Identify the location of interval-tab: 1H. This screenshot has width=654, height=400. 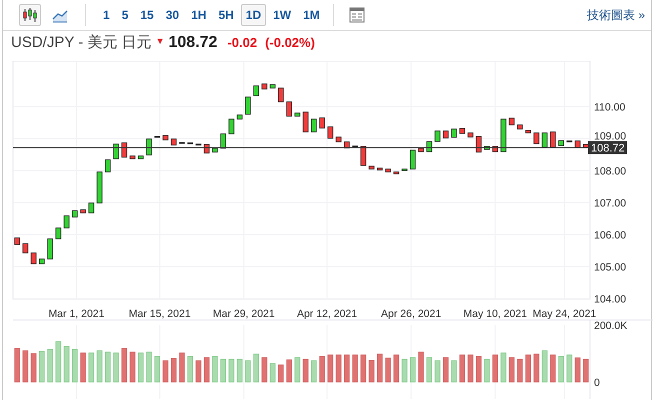
(199, 15).